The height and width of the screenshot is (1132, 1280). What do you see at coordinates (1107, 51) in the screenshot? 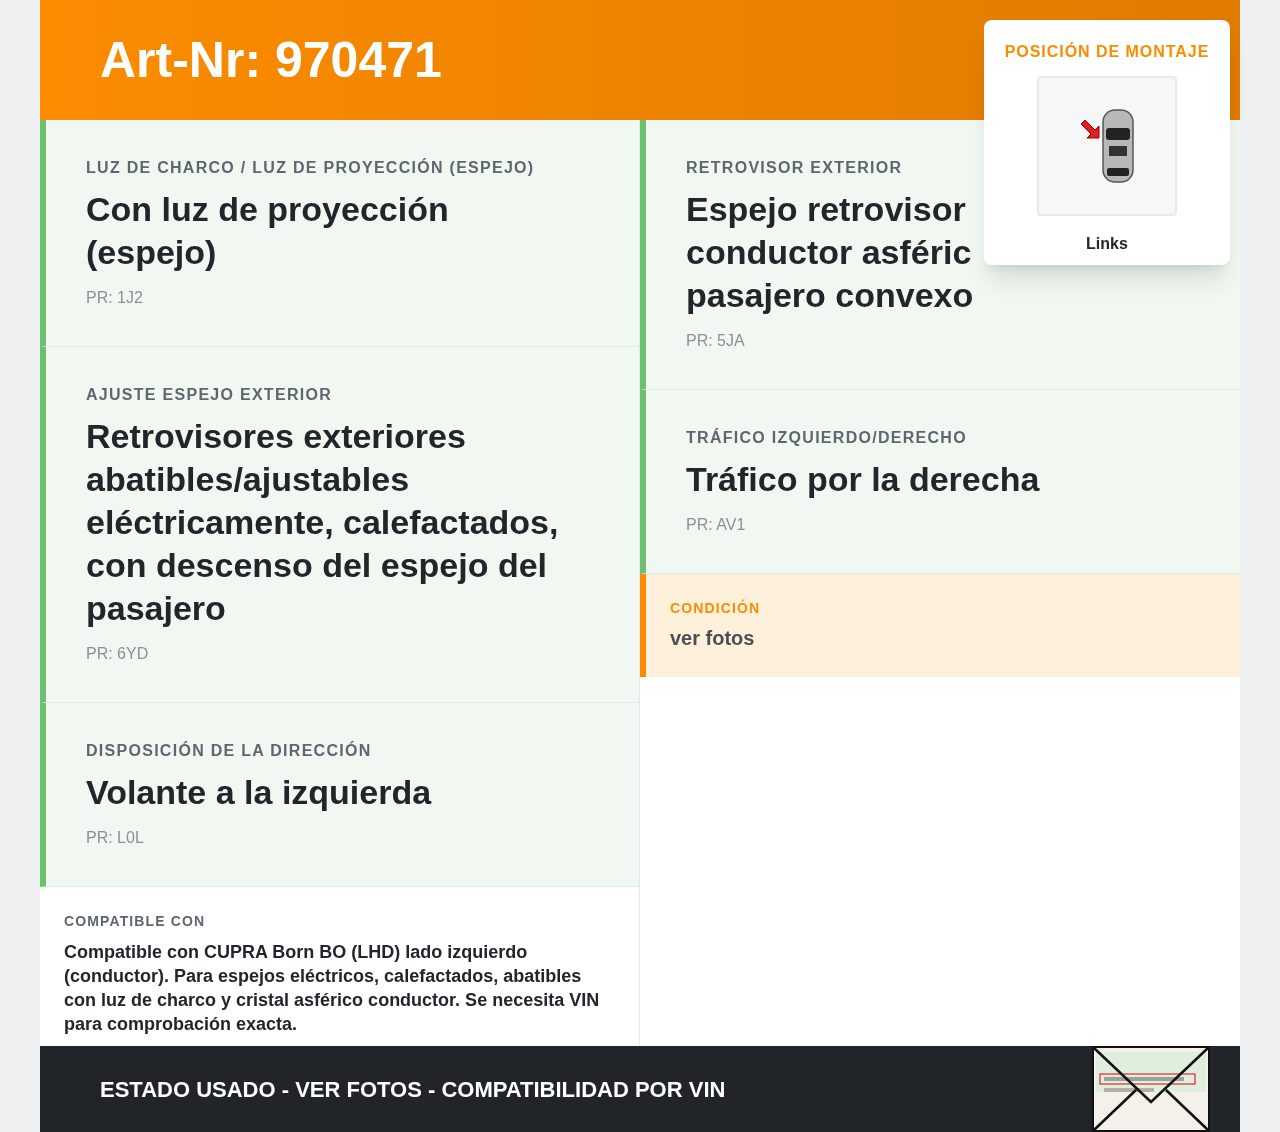
I see `popup-title: POSICIÓN DE MONTAJE` at bounding box center [1107, 51].